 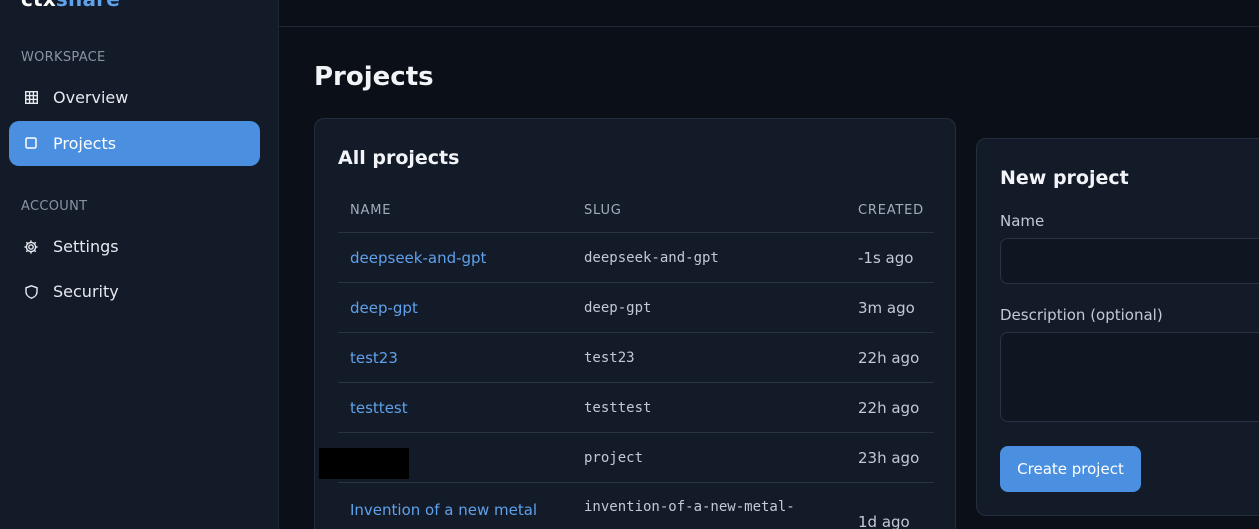 I want to click on redacted-name-block, so click(x=364, y=463).